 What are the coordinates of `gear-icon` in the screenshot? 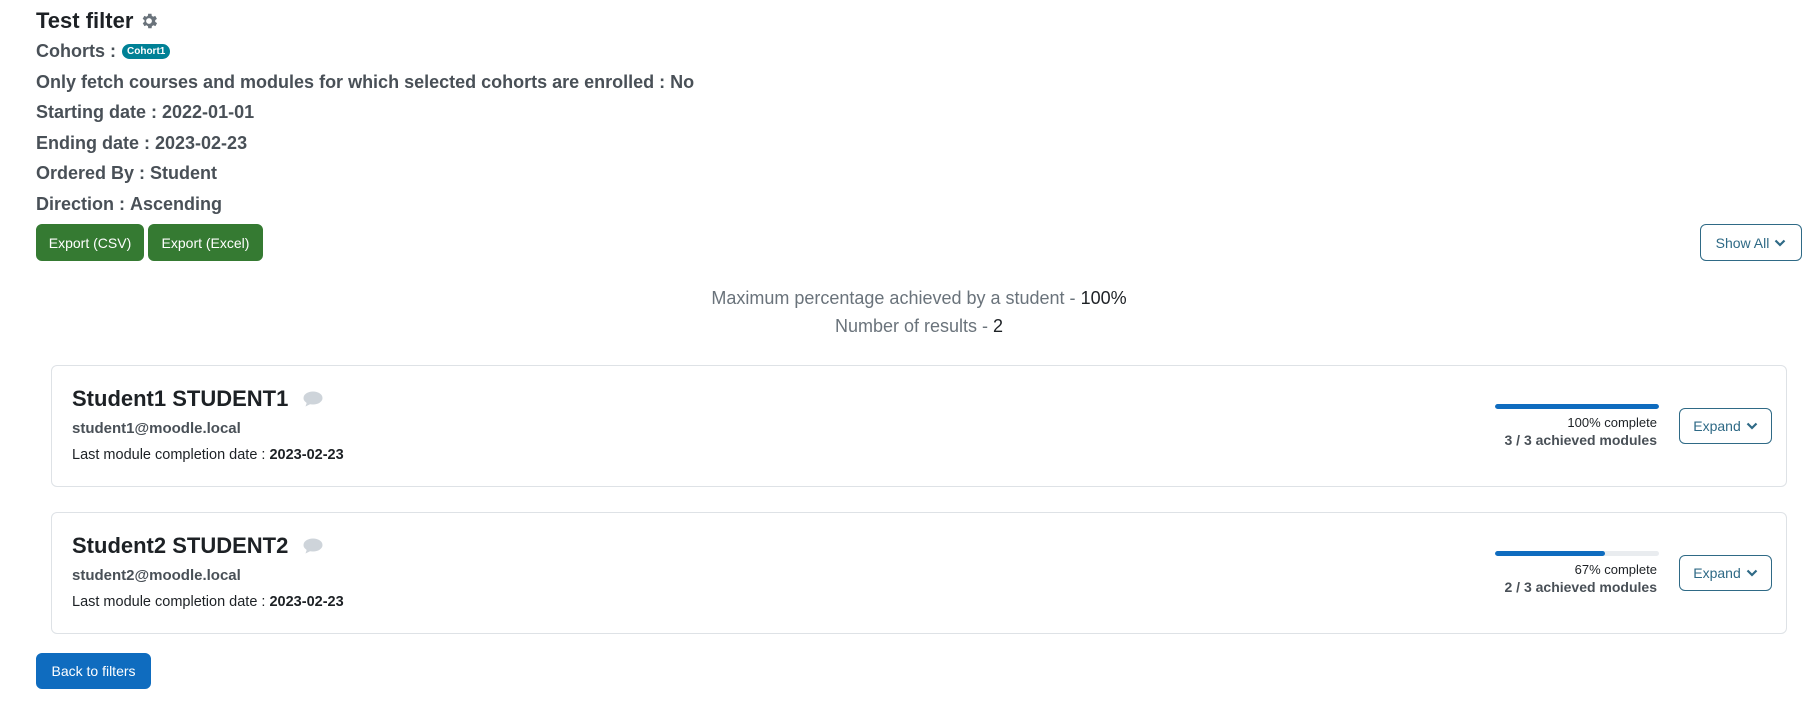 It's located at (149, 21).